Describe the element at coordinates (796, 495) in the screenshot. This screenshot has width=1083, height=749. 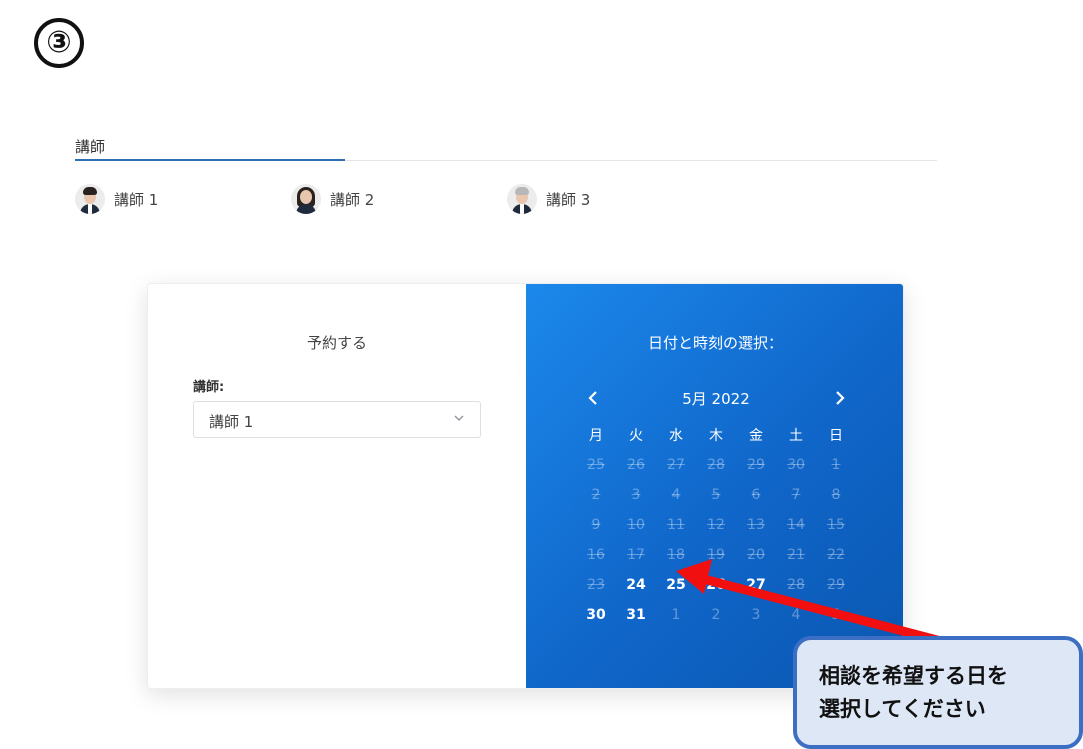
I see `calendar-day-disabled: 7` at that location.